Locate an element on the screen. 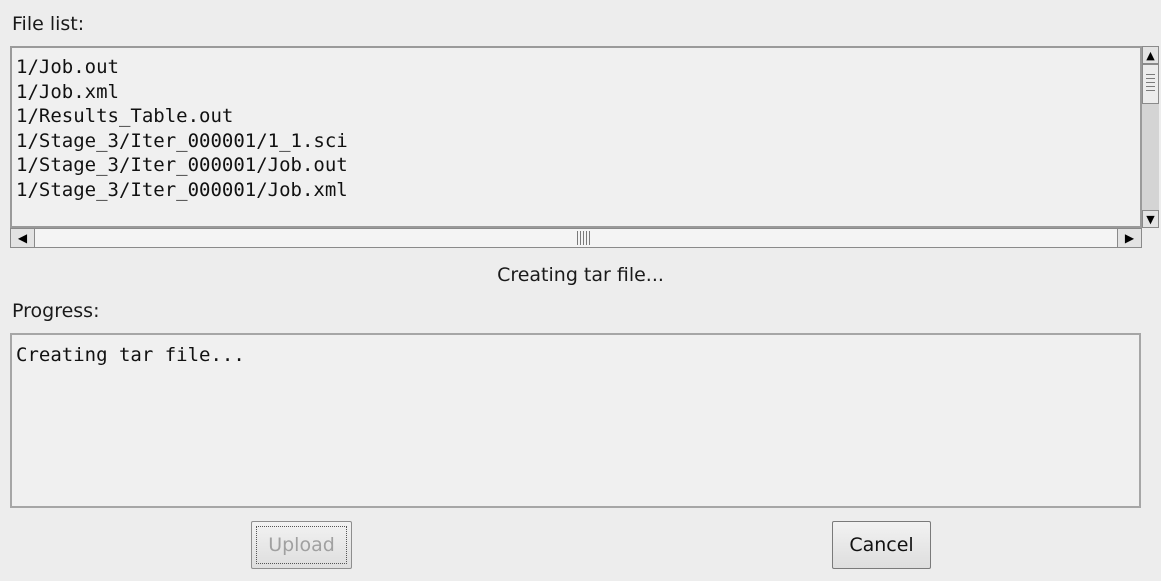  arrow-down-icon: ▼ is located at coordinates (1150, 219).